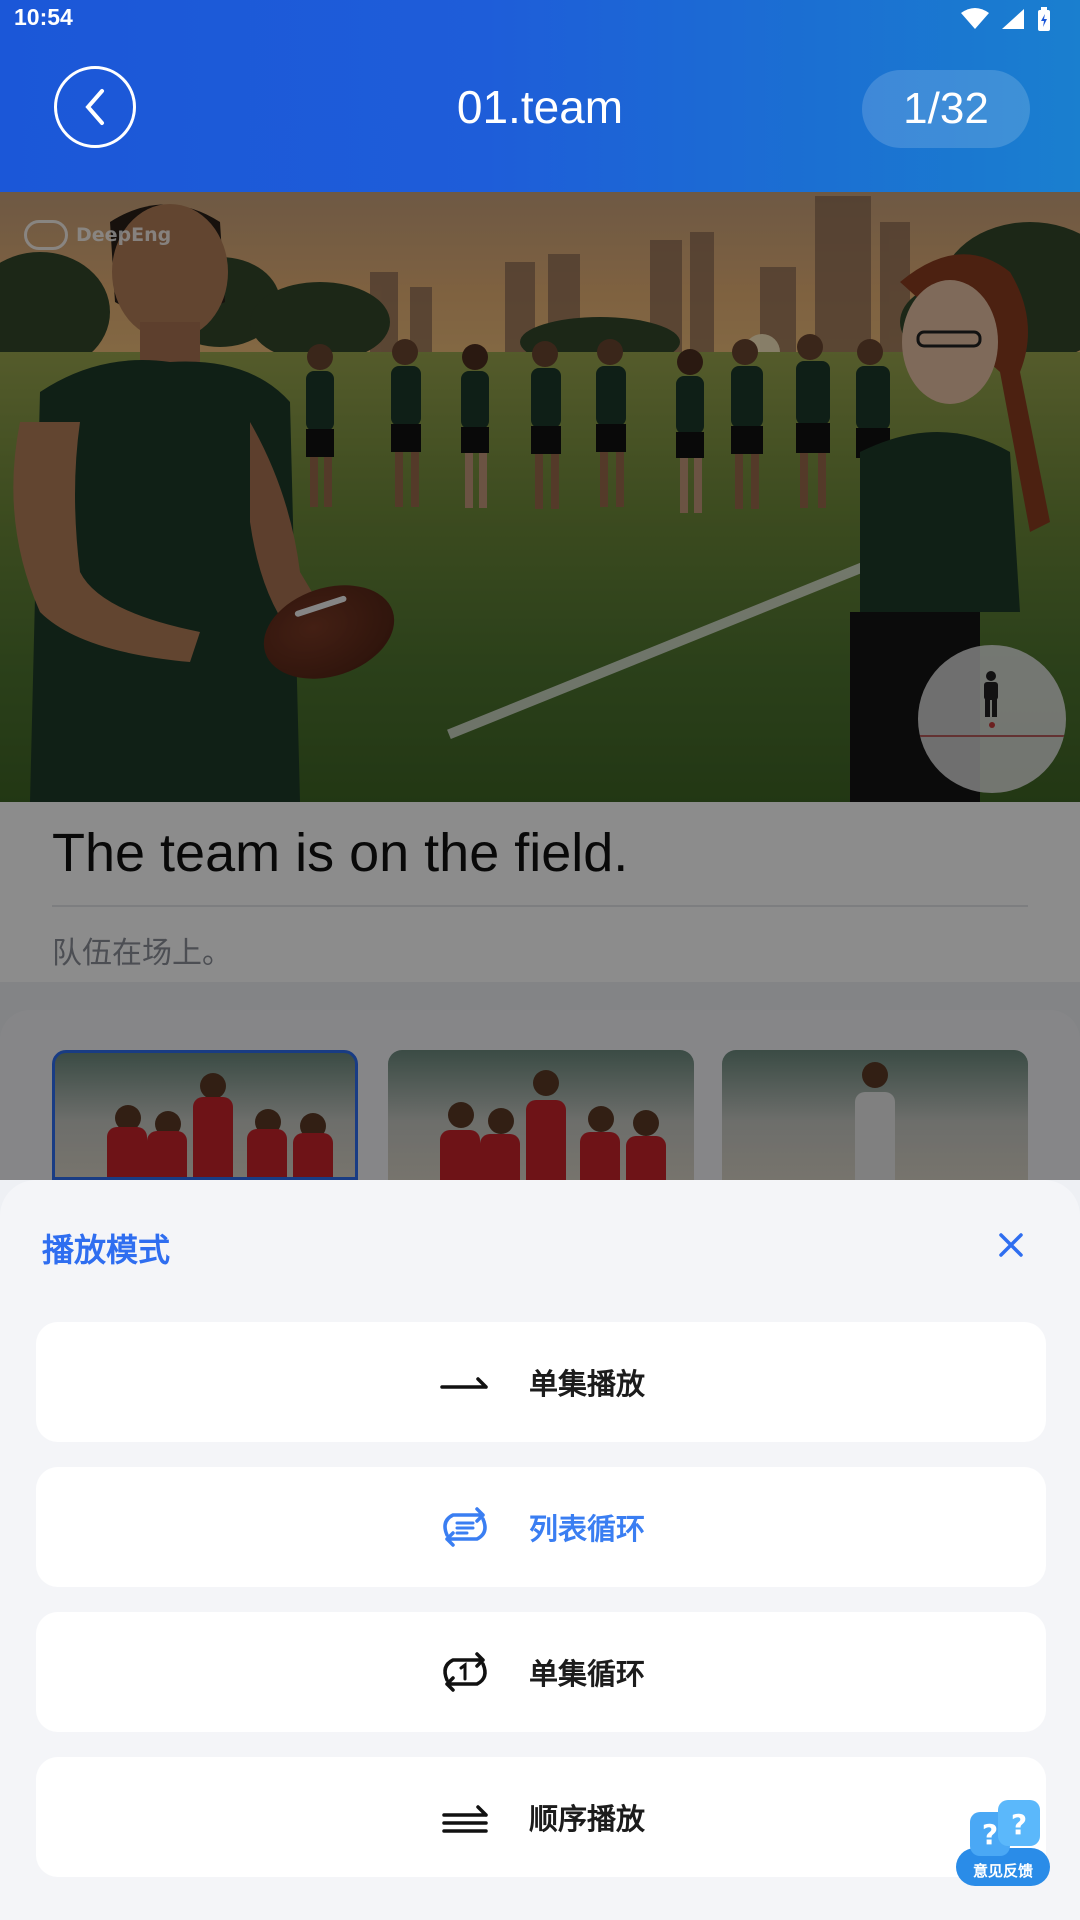 The height and width of the screenshot is (1920, 1080). What do you see at coordinates (465, 1382) in the screenshot?
I see `single-play-icon` at bounding box center [465, 1382].